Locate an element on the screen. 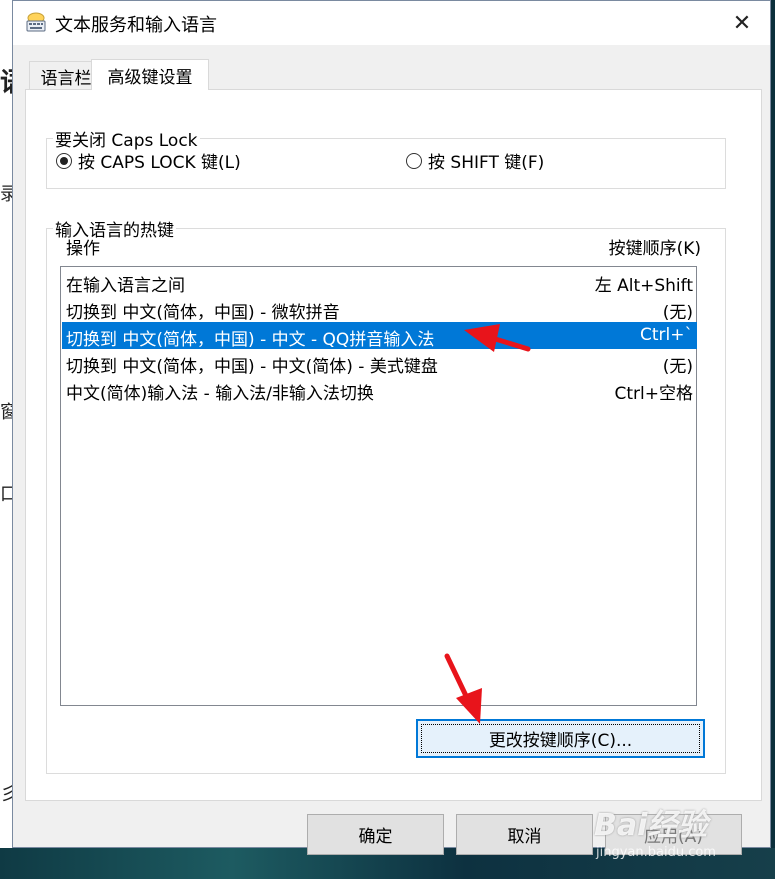 This screenshot has height=879, width=775. hotkey-row-selected: 切换到 中文(简体，中国) - 中文 - QQ拼音输入法 Ctrl+` is located at coordinates (379, 336).